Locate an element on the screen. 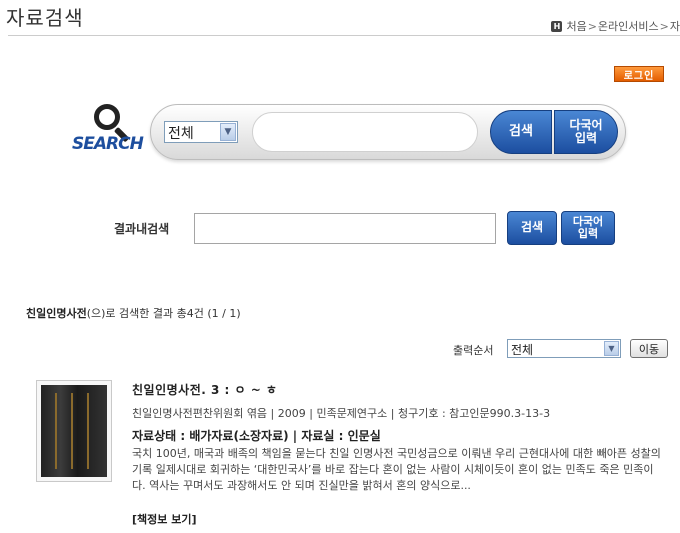 This screenshot has height=533, width=680. search-input is located at coordinates (365, 132).